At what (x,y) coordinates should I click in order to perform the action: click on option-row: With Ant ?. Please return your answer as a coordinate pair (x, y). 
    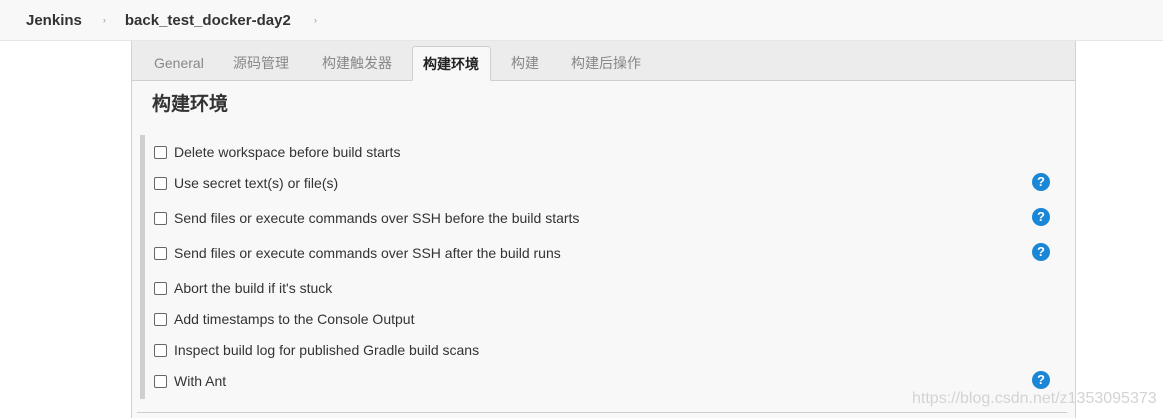
    Looking at the image, I should click on (607, 381).